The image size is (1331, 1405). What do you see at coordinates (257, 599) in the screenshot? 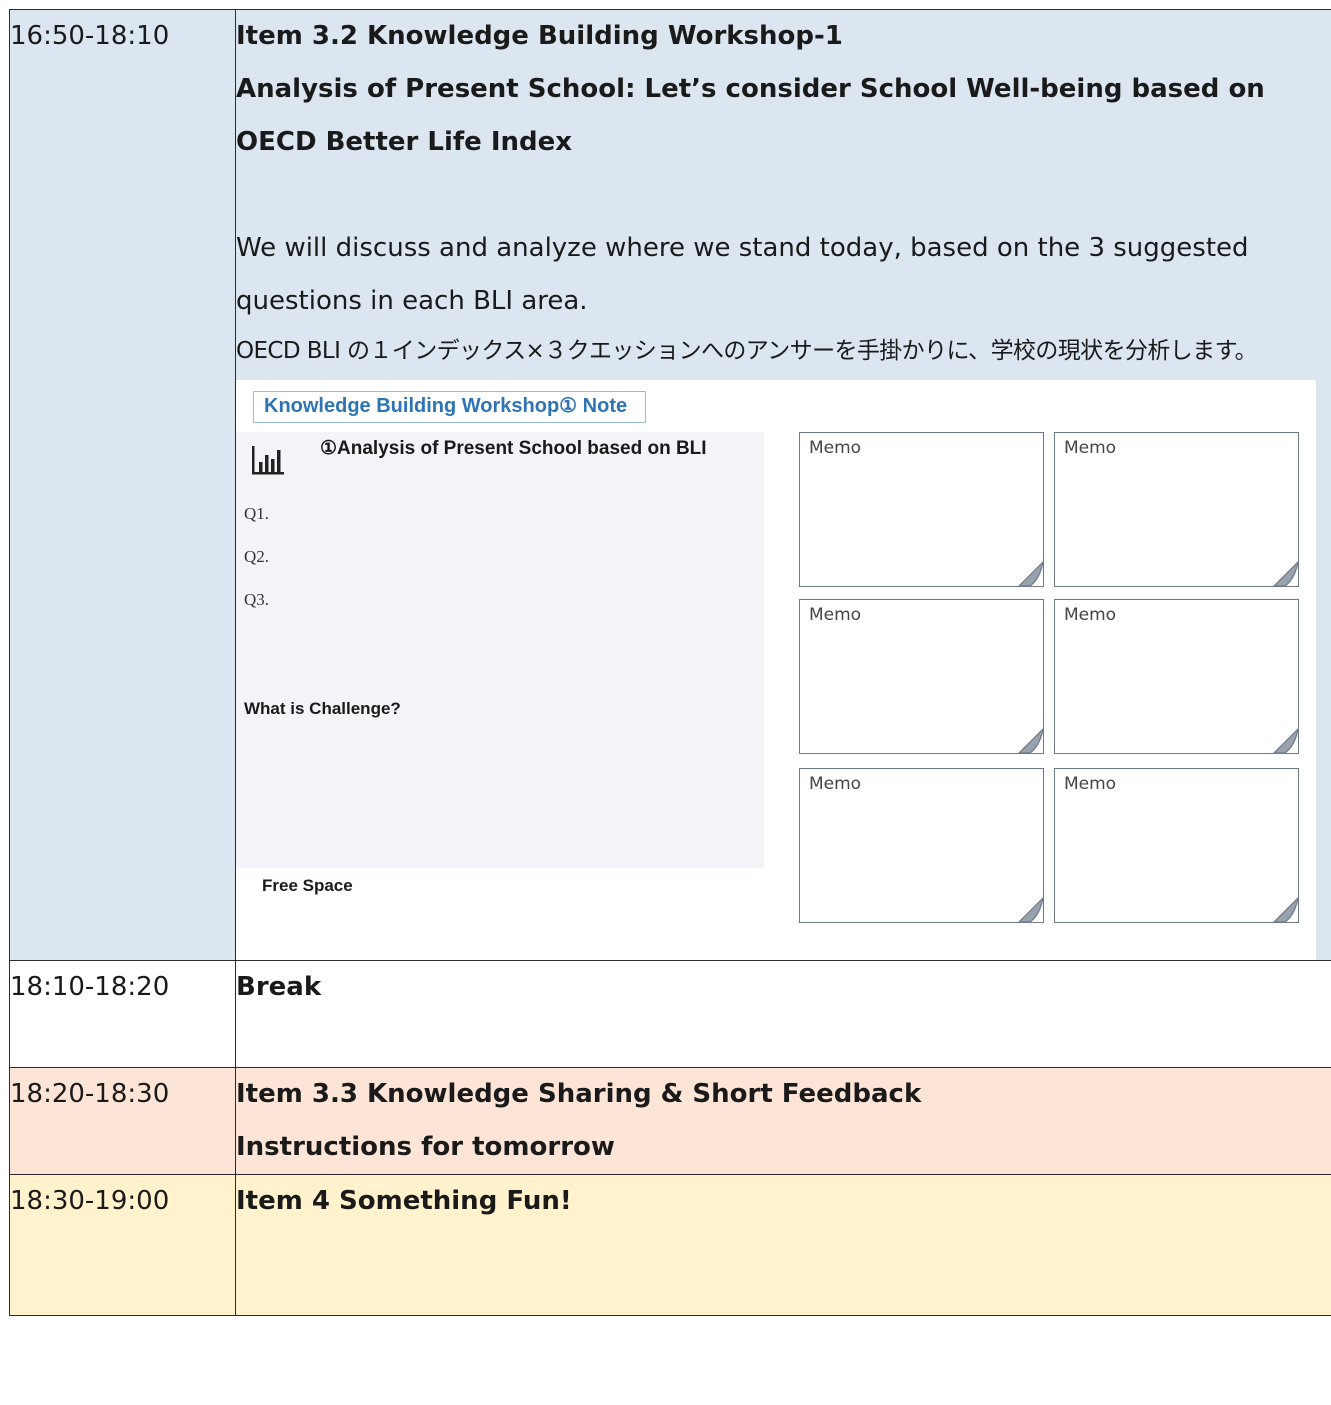
I see `question-label: Q3.` at bounding box center [257, 599].